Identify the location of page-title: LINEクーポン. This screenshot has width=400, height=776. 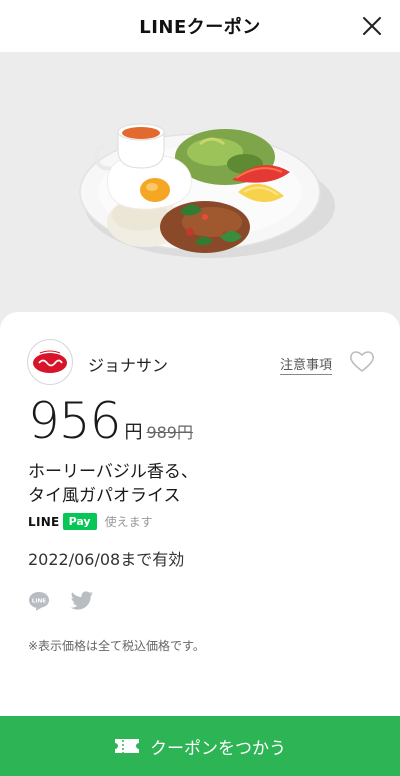
(200, 27).